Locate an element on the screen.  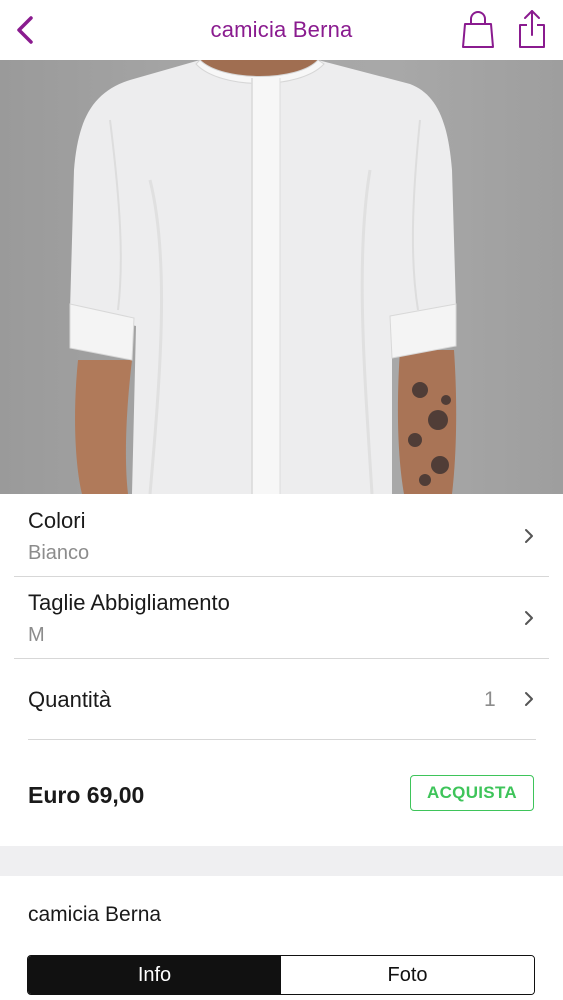
section-separator is located at coordinates (281, 861).